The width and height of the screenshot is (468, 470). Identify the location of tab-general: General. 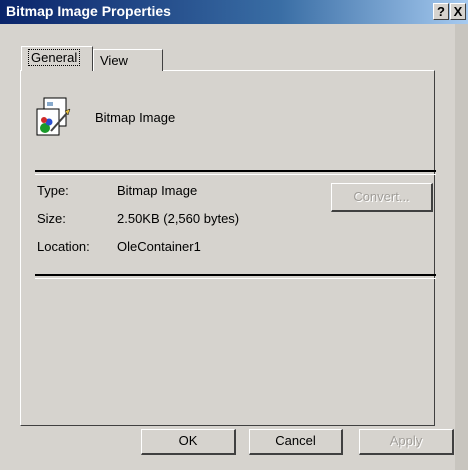
(57, 58).